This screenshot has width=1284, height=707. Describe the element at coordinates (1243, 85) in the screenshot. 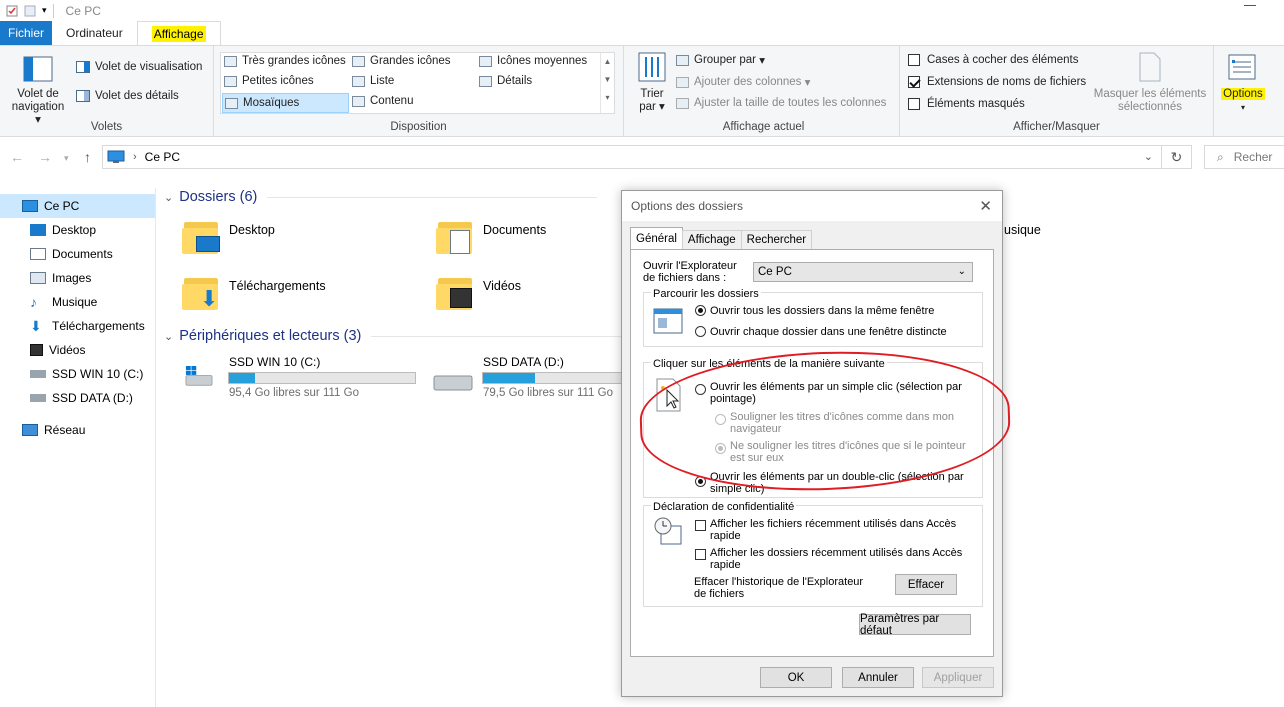

I see `options-button: Options ▾` at that location.